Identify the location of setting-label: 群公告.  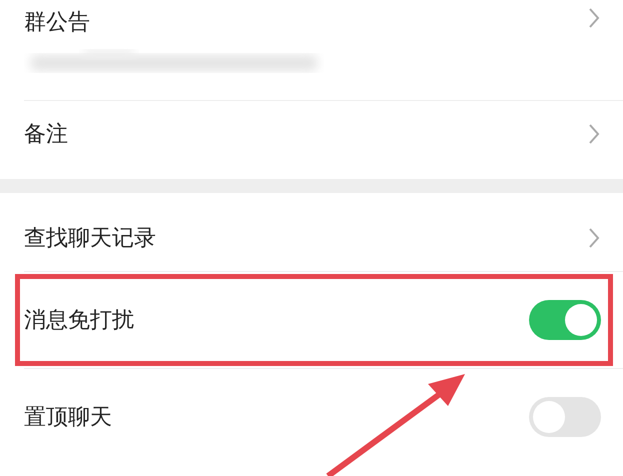
(57, 22).